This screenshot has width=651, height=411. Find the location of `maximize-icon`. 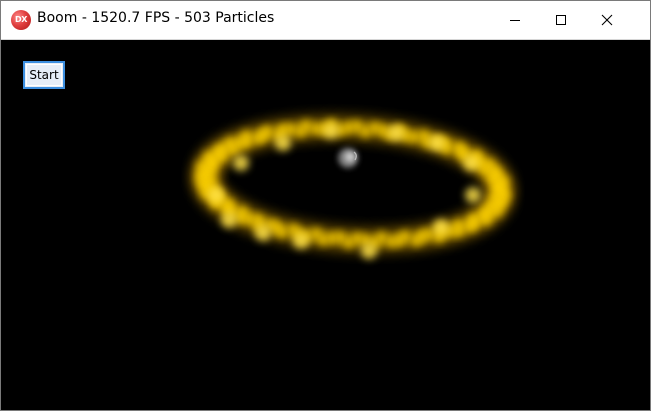

maximize-icon is located at coordinates (561, 20).